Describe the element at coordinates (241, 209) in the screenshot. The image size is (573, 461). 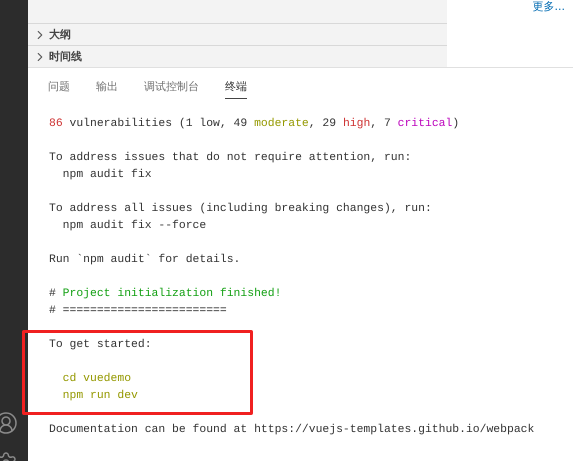
I see `terminal-line: To address all issues (including breaking changes), run:` at that location.